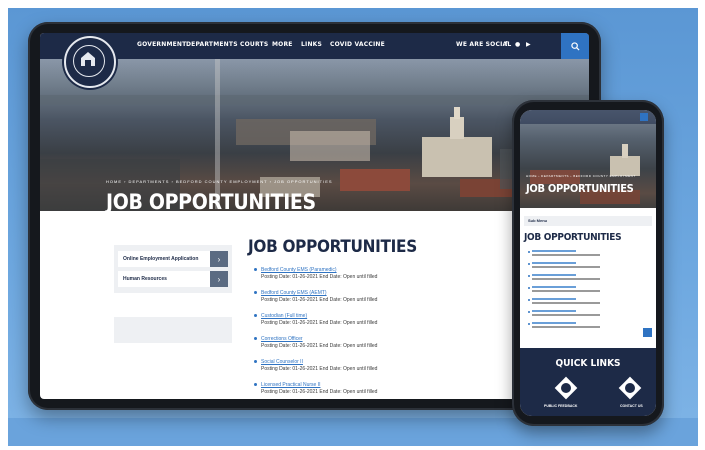  Describe the element at coordinates (357, 44) in the screenshot. I see `nav-item-covid-vaccine: COVID VACCINE` at that location.